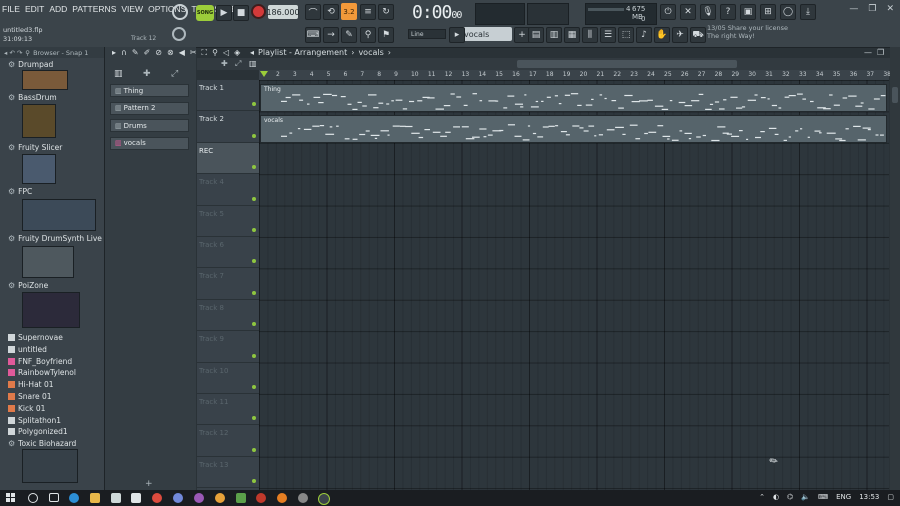 Image resolution: width=900 pixels, height=506 pixels. What do you see at coordinates (573, 98) in the screenshot?
I see `clip-thing: Thing` at bounding box center [573, 98].